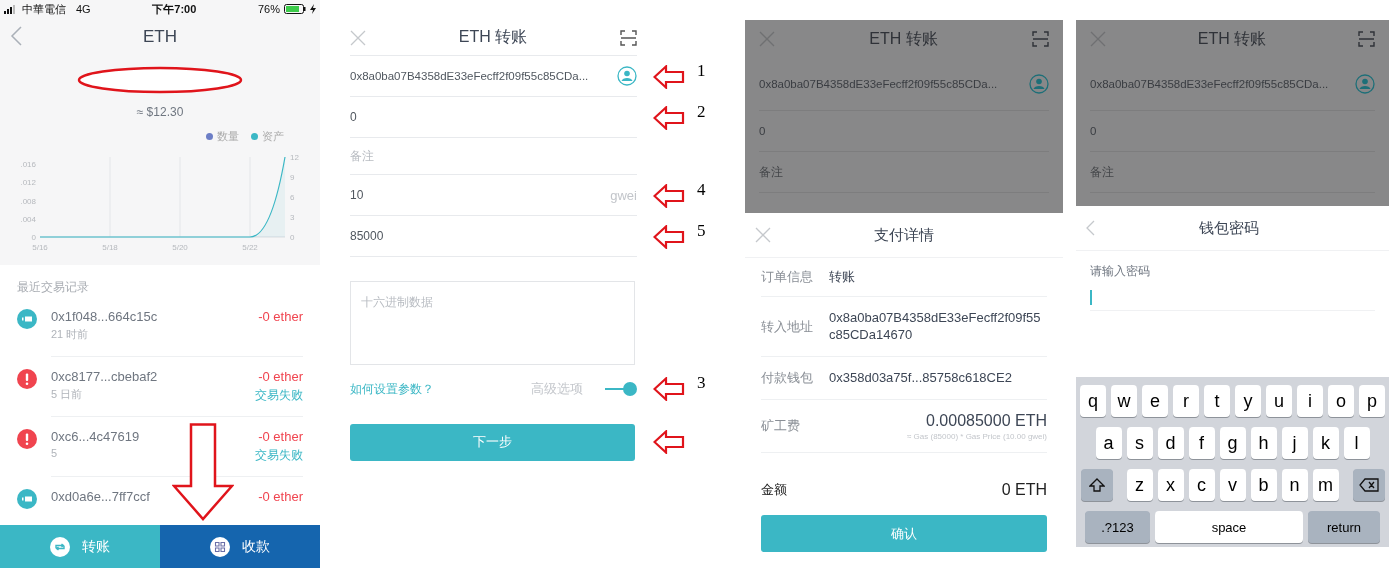 The width and height of the screenshot is (1400, 570). What do you see at coordinates (493, 117) in the screenshot?
I see `amount-field: 0` at bounding box center [493, 117].